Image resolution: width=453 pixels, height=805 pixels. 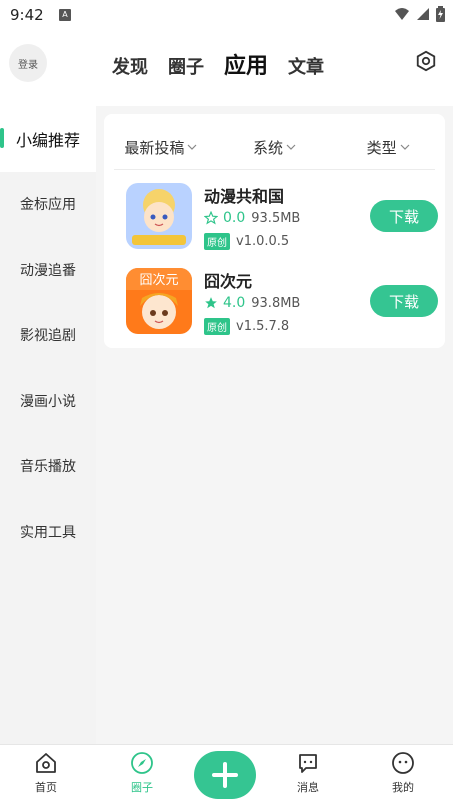 I want to click on sidebar-item-music: 音乐播放, so click(x=48, y=467).